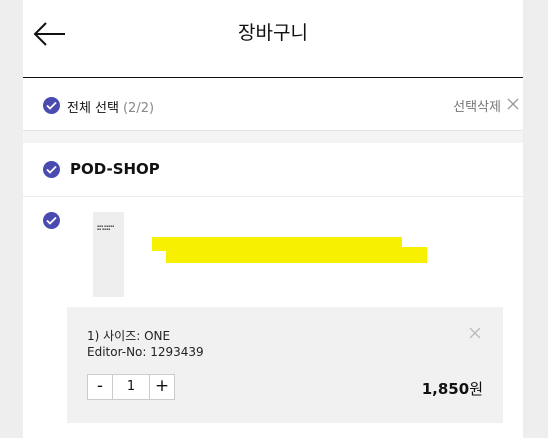 The height and width of the screenshot is (438, 548). What do you see at coordinates (108, 254) in the screenshot?
I see `product-thumbnail: ▪▪▪ ▪▪▪▪▪ ▪▪ ▪▪▪▪` at bounding box center [108, 254].